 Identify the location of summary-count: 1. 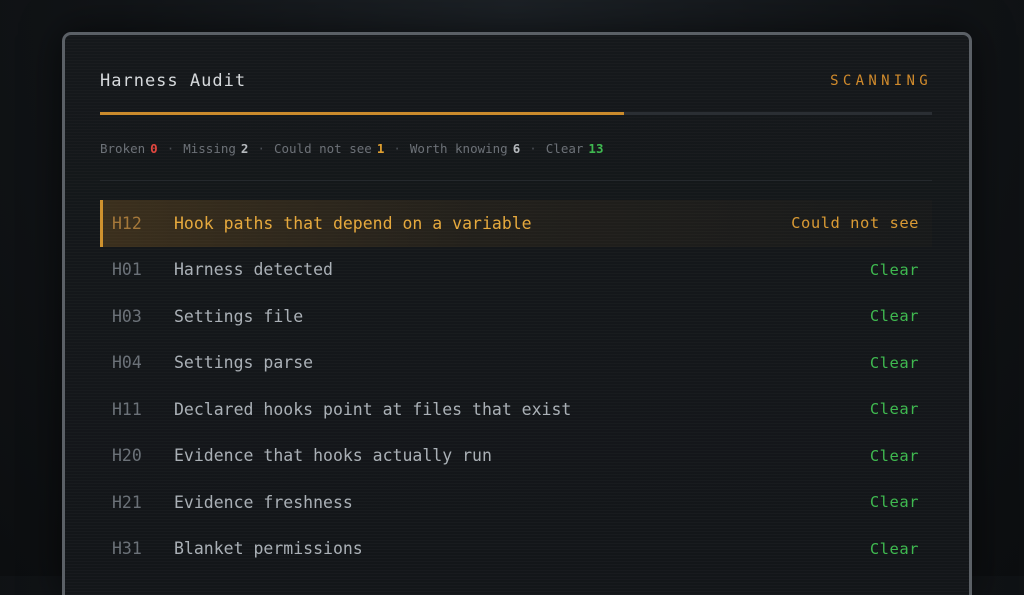
(380, 148).